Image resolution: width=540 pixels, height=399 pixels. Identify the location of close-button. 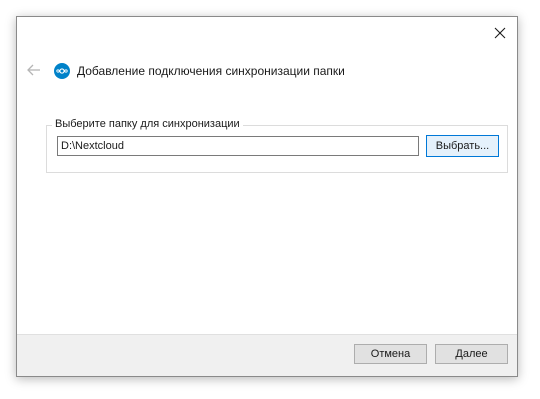
(500, 33).